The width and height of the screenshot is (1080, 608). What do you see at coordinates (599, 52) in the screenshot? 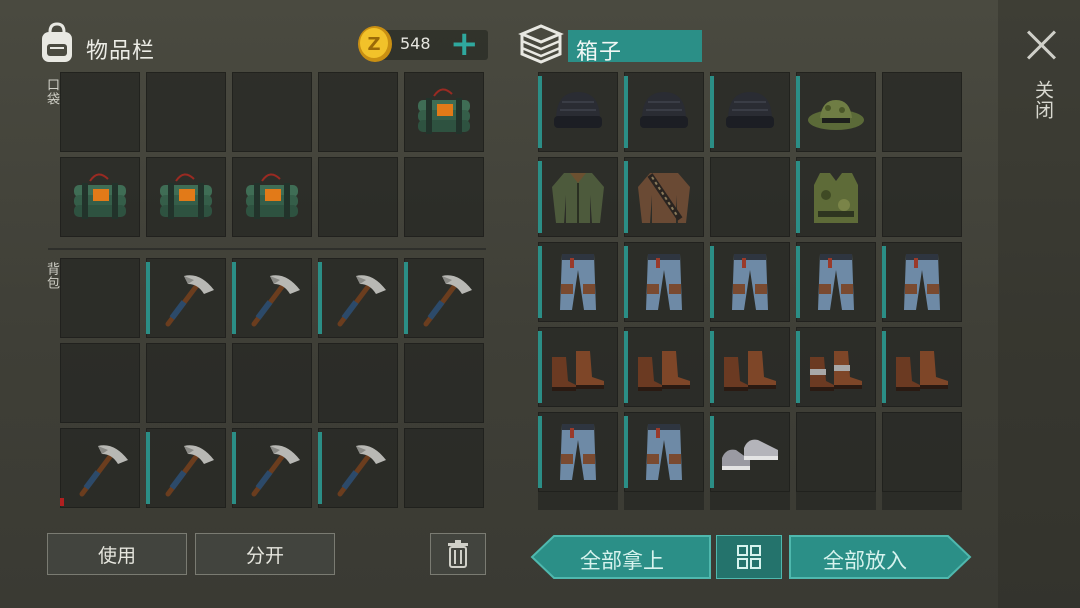
I see `box-title: 箱子` at bounding box center [599, 52].